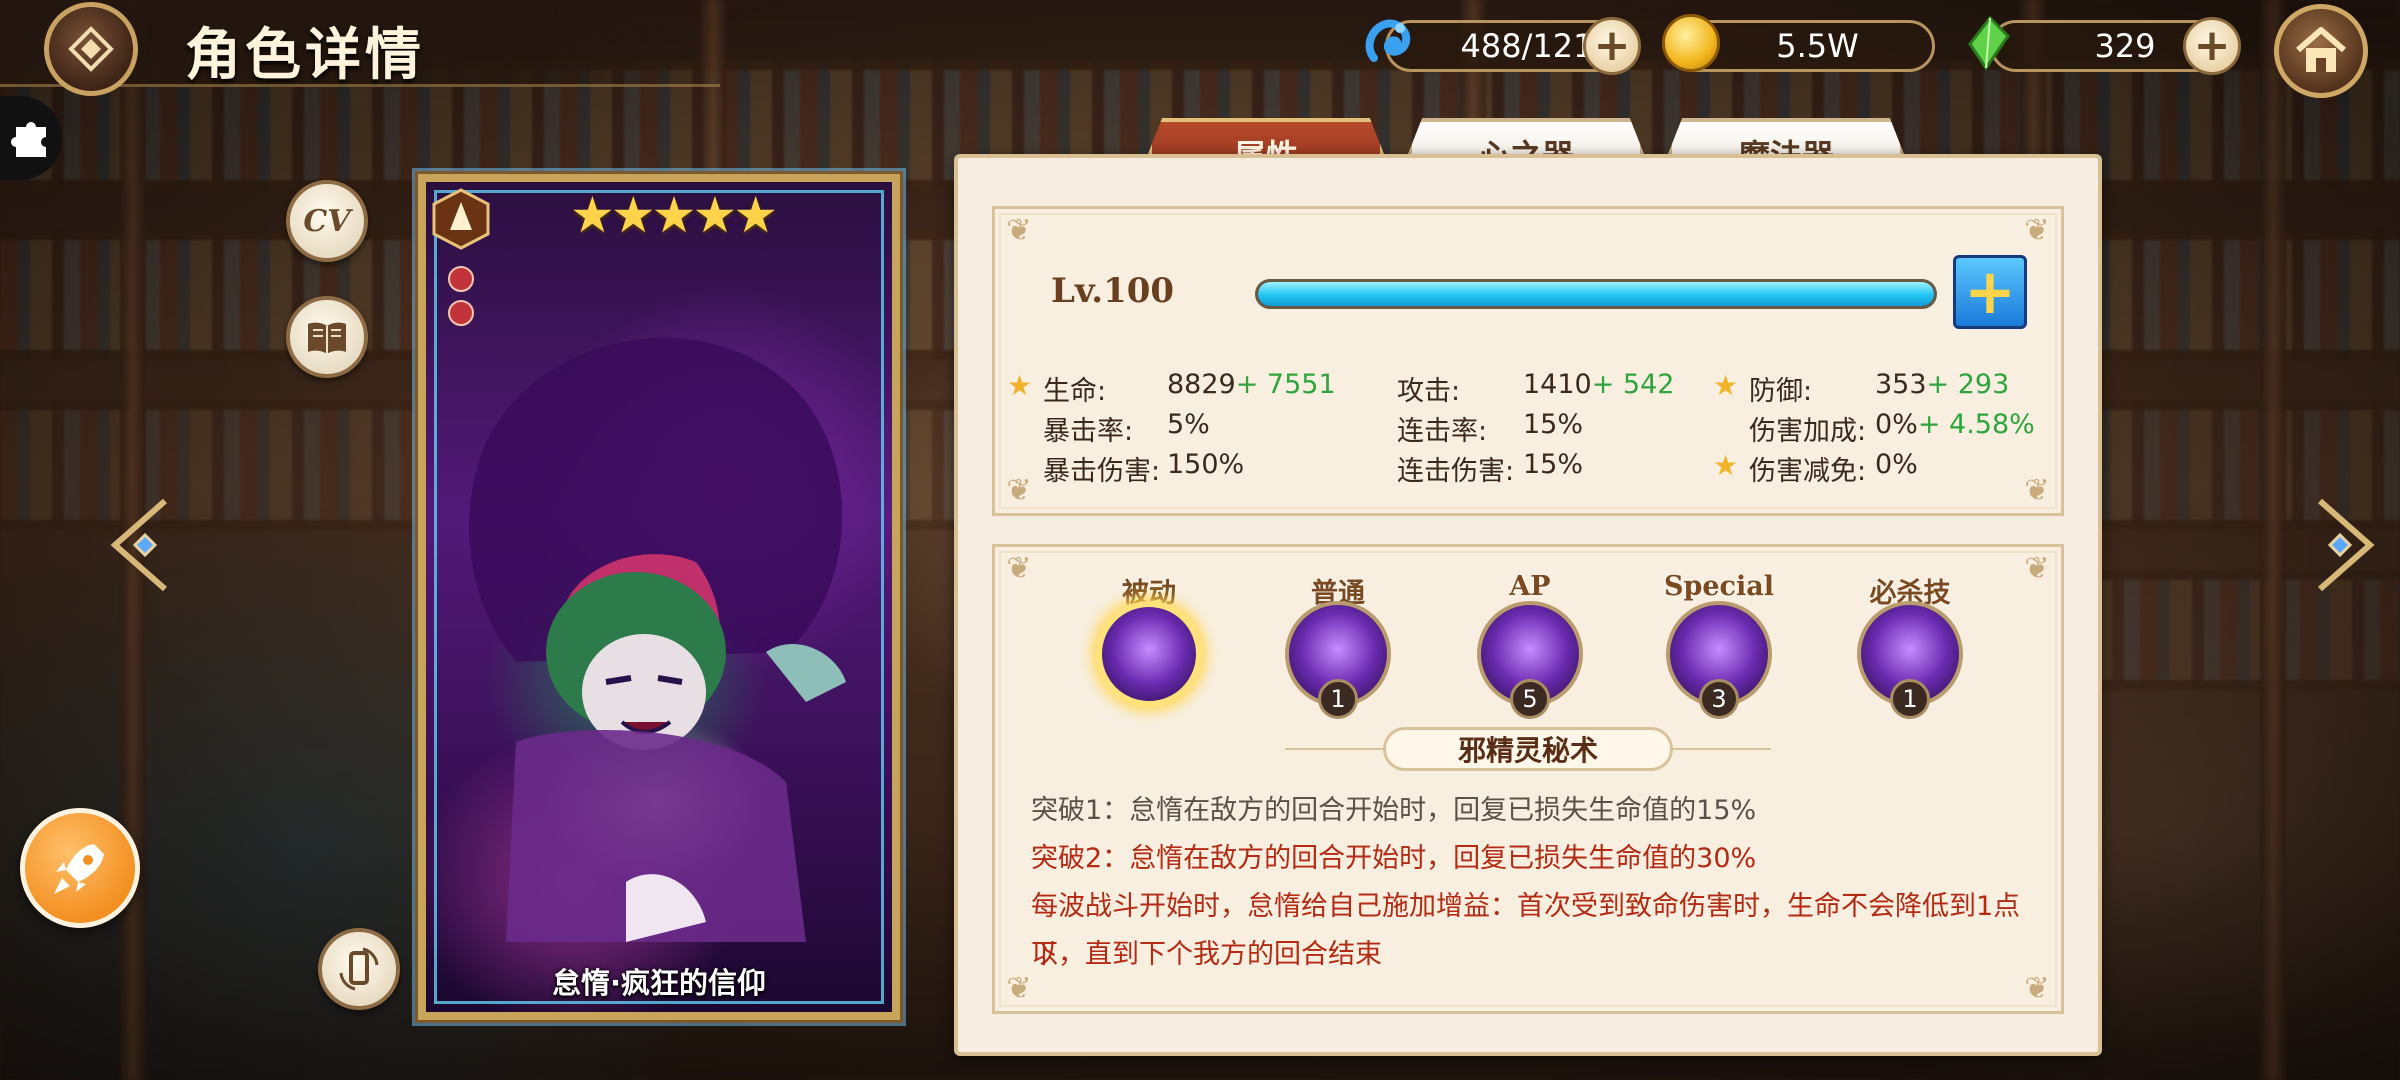 This screenshot has width=2400, height=1080. What do you see at coordinates (28, 139) in the screenshot?
I see `puzzle-icon` at bounding box center [28, 139].